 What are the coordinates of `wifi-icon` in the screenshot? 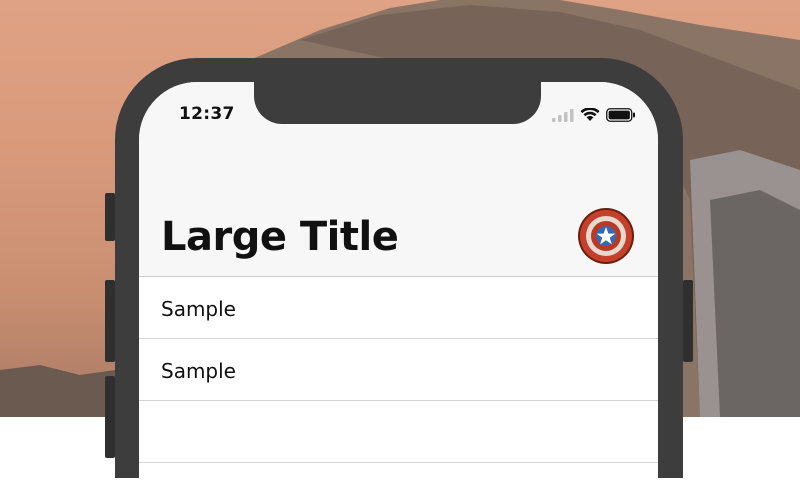 It's located at (590, 114).